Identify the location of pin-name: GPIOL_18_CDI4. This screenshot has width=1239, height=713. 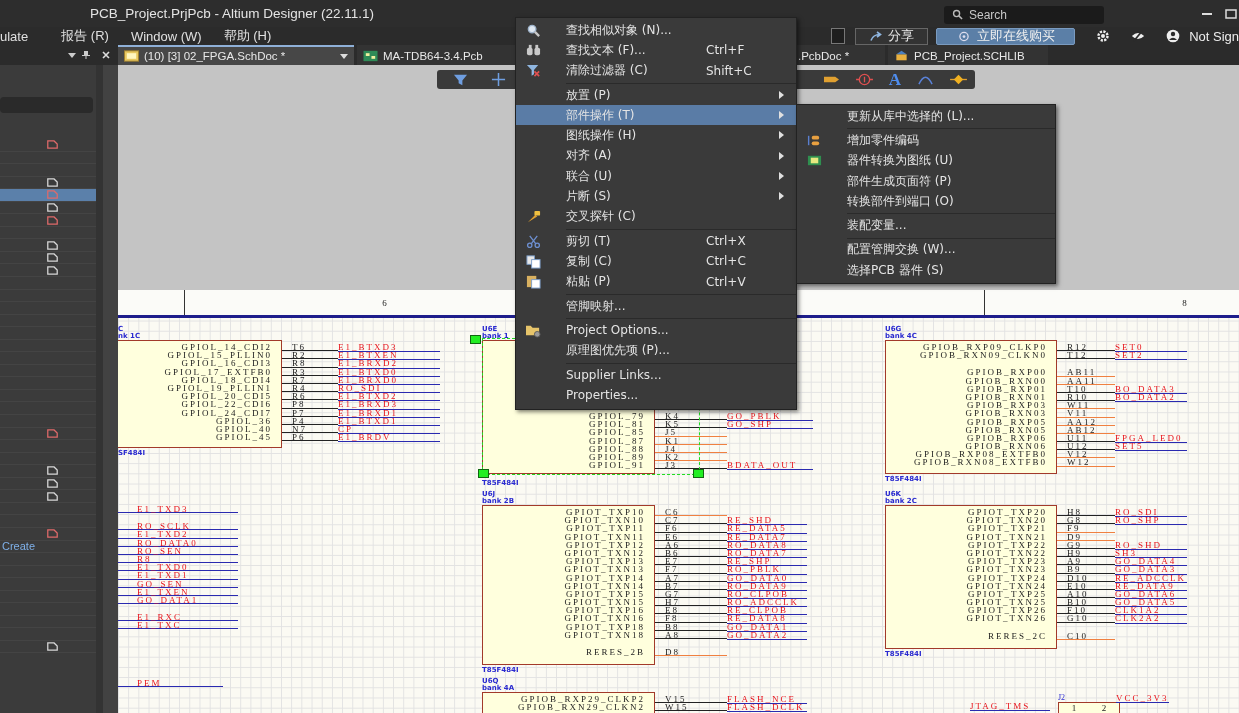
(226, 379).